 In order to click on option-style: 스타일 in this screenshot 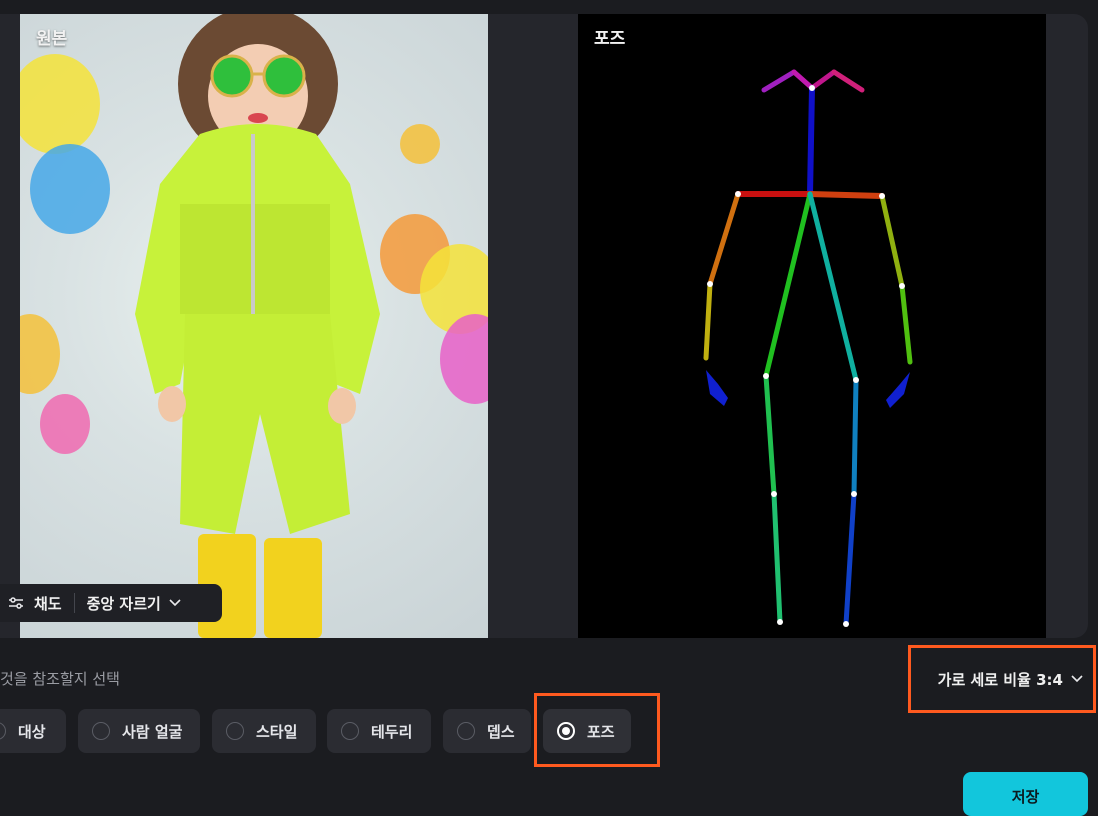, I will do `click(264, 731)`.